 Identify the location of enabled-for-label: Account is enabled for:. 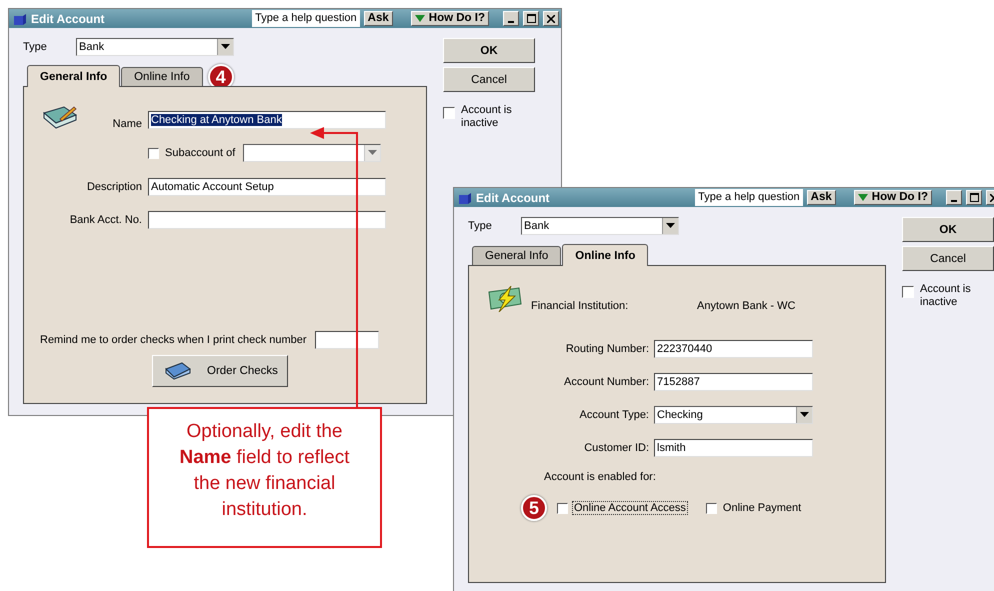
(600, 477).